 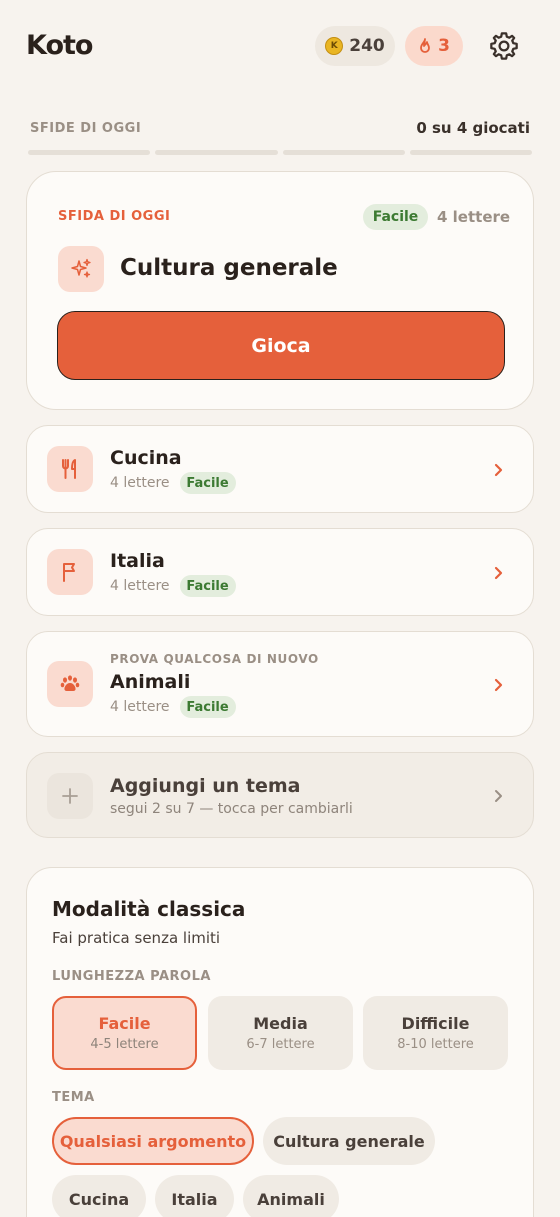 What do you see at coordinates (59, 45) in the screenshot?
I see `app-logo: Koto` at bounding box center [59, 45].